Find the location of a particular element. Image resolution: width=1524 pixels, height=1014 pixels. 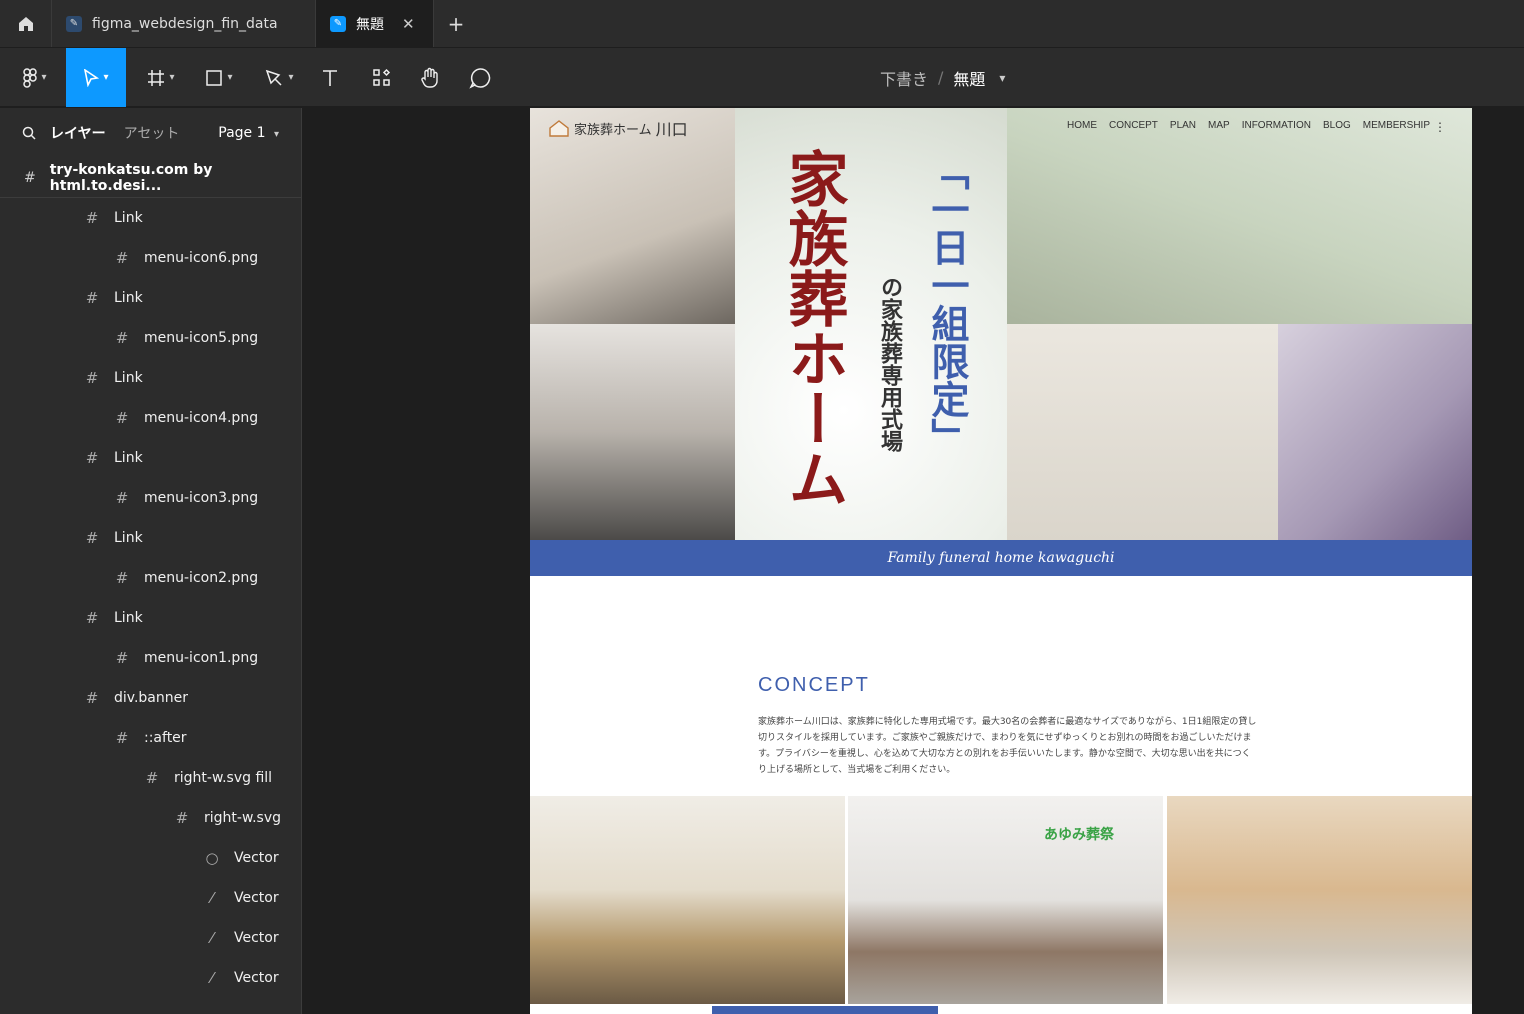

site-nav-item: INFORMATION is located at coordinates (1276, 125).